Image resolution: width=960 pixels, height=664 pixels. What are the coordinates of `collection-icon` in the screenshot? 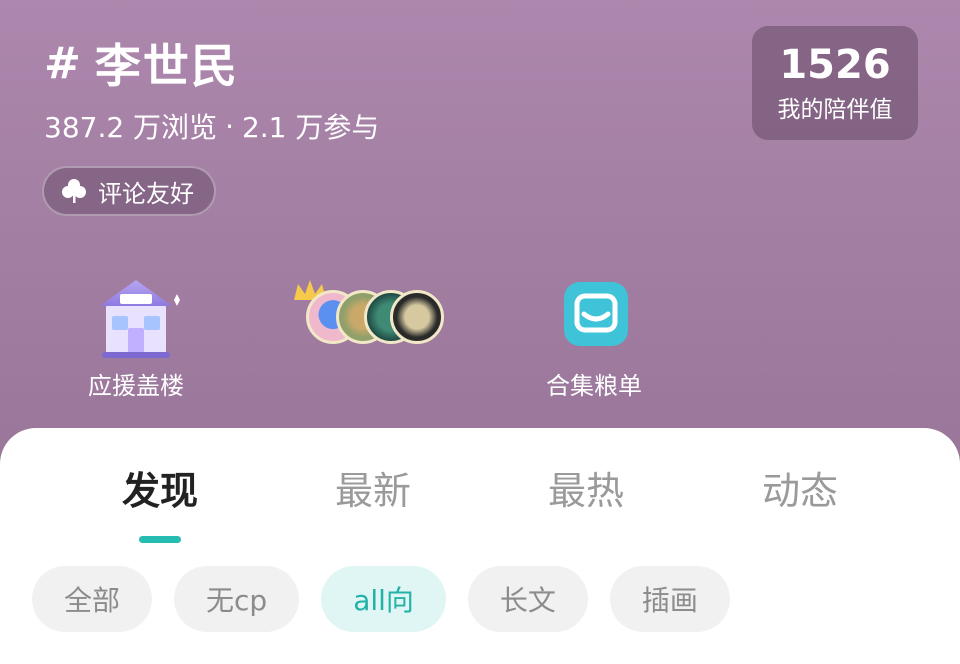 It's located at (596, 314).